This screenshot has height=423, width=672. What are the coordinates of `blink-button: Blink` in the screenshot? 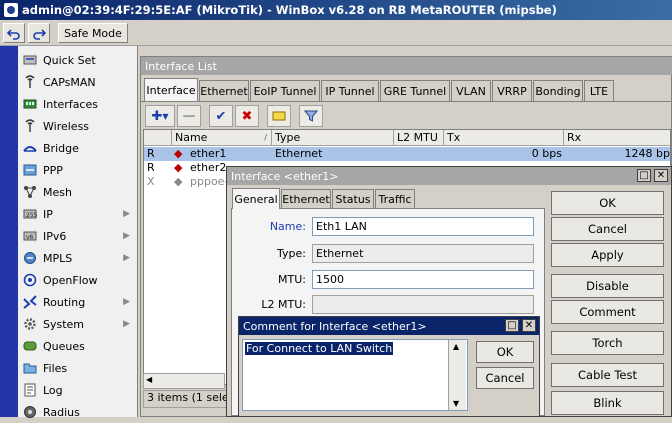 It's located at (607, 403).